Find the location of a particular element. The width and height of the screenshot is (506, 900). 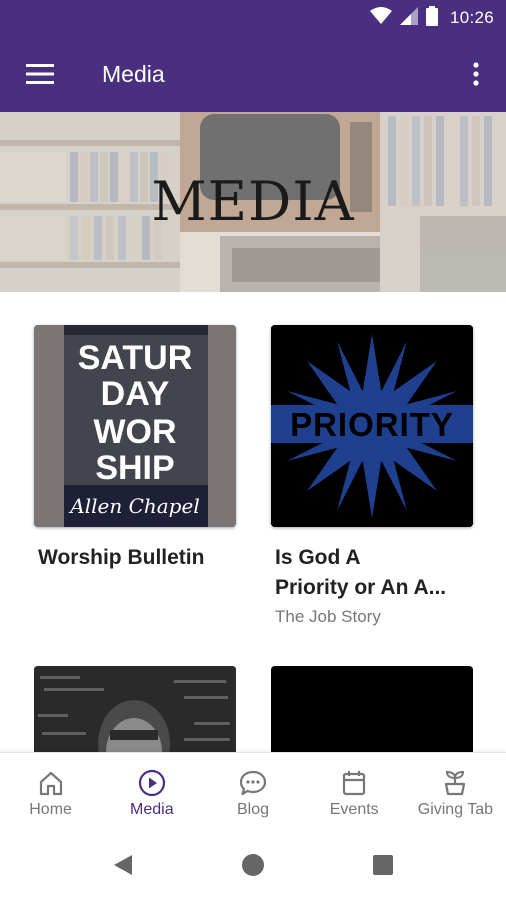

recents-square-icon is located at coordinates (383, 865).